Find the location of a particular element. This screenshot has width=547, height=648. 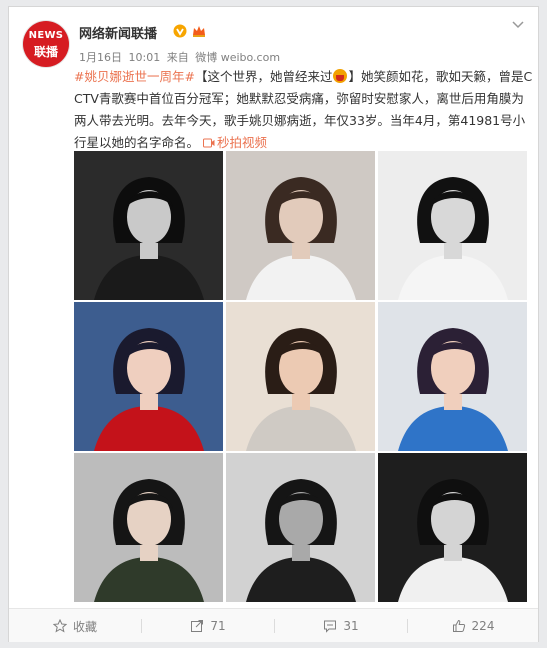

star-icon is located at coordinates (59, 626).